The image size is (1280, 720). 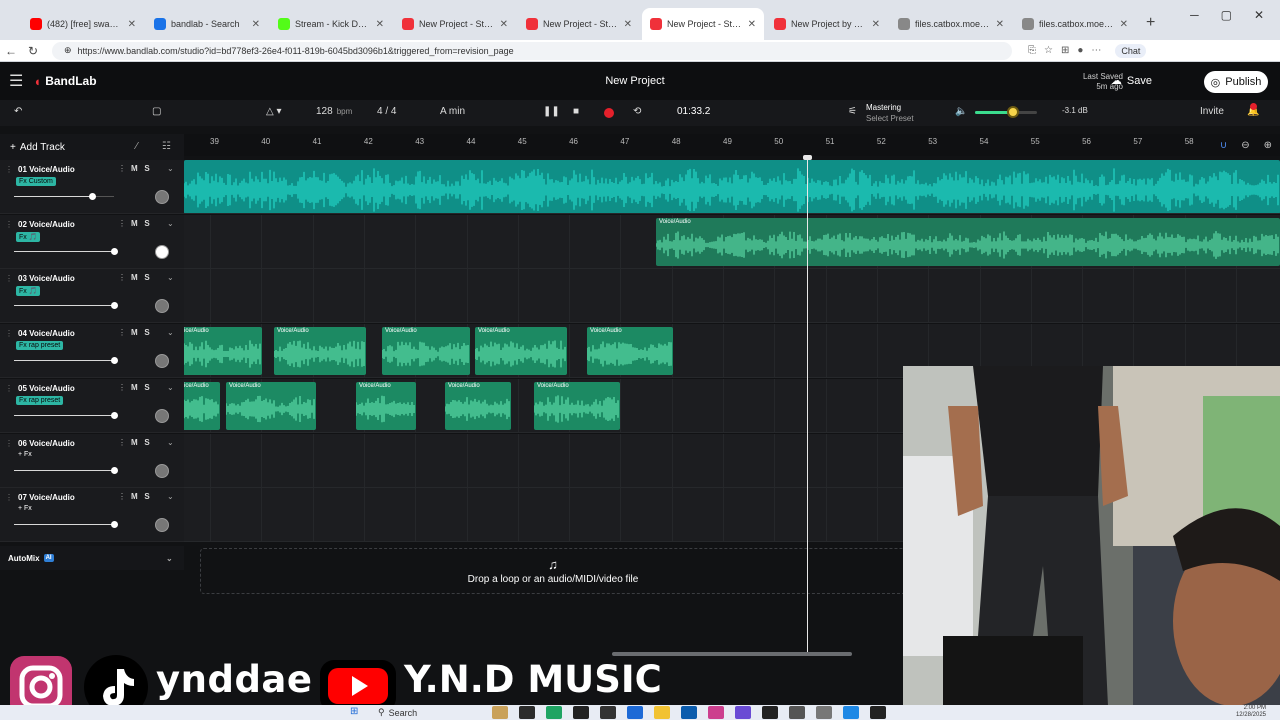 What do you see at coordinates (662, 712) in the screenshot?
I see `folder-icon` at bounding box center [662, 712].